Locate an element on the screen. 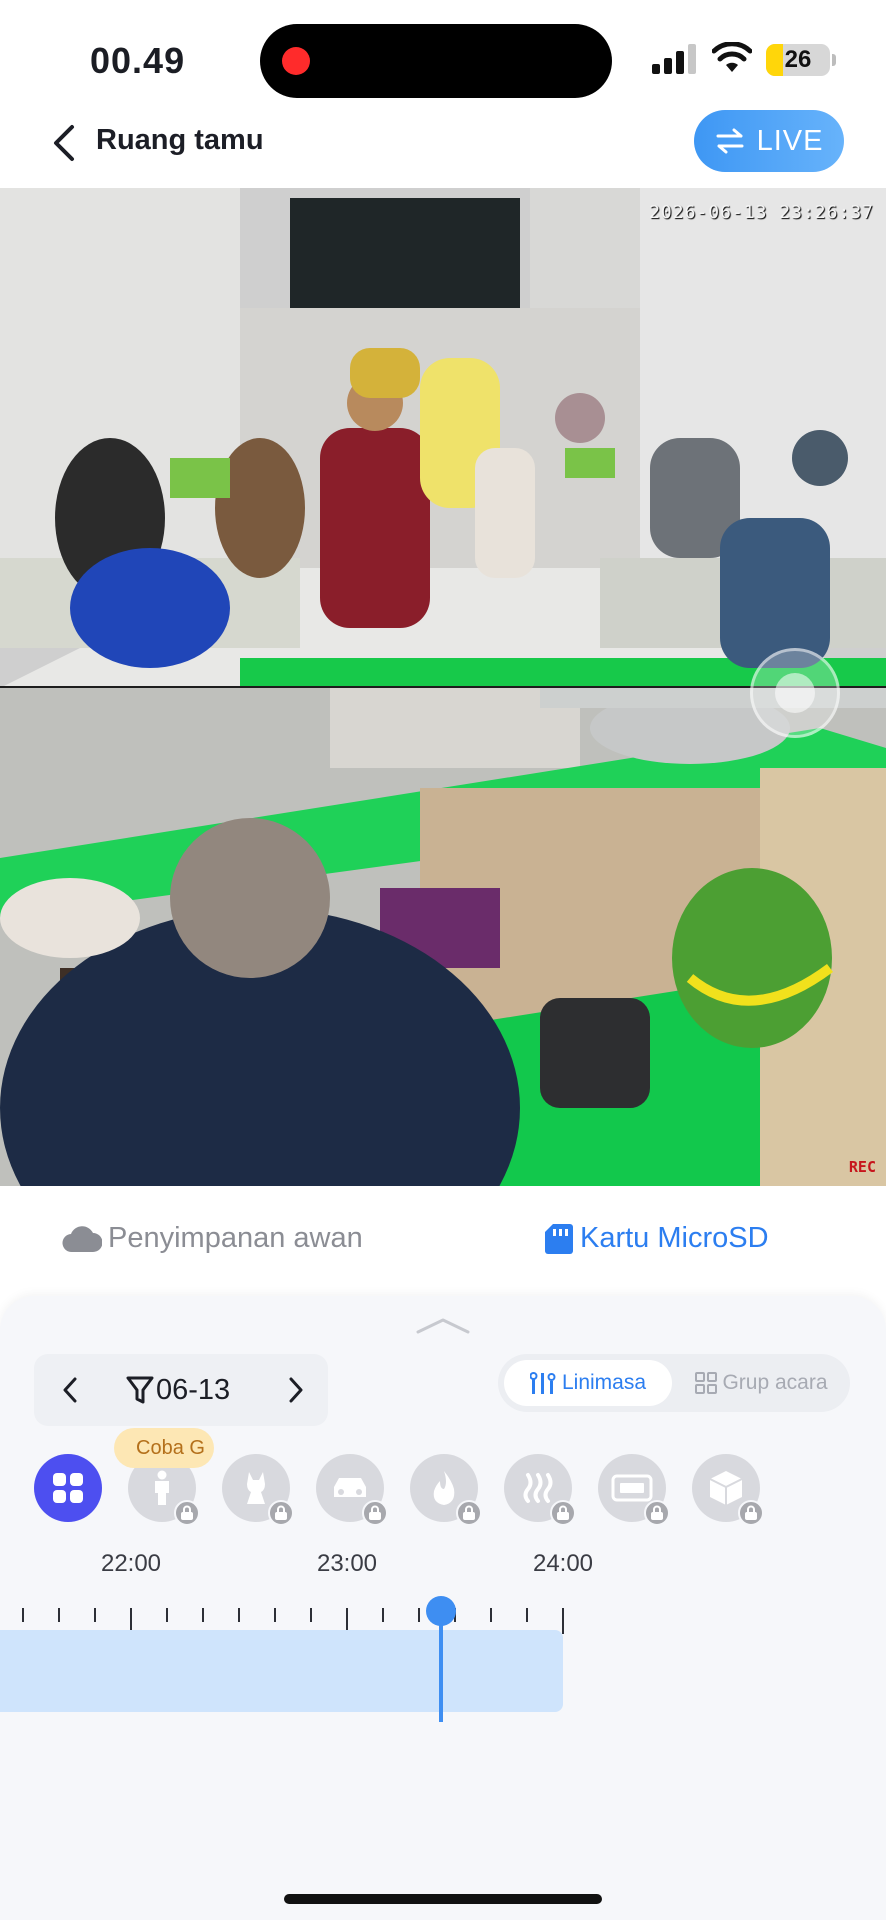 This screenshot has width=886, height=1920. previous-day-button is located at coordinates (70, 1390).